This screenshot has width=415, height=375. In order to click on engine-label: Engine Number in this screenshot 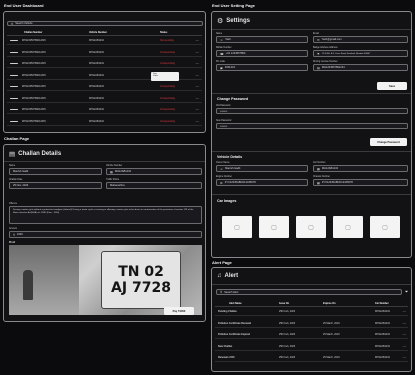, I will do `click(224, 177)`.